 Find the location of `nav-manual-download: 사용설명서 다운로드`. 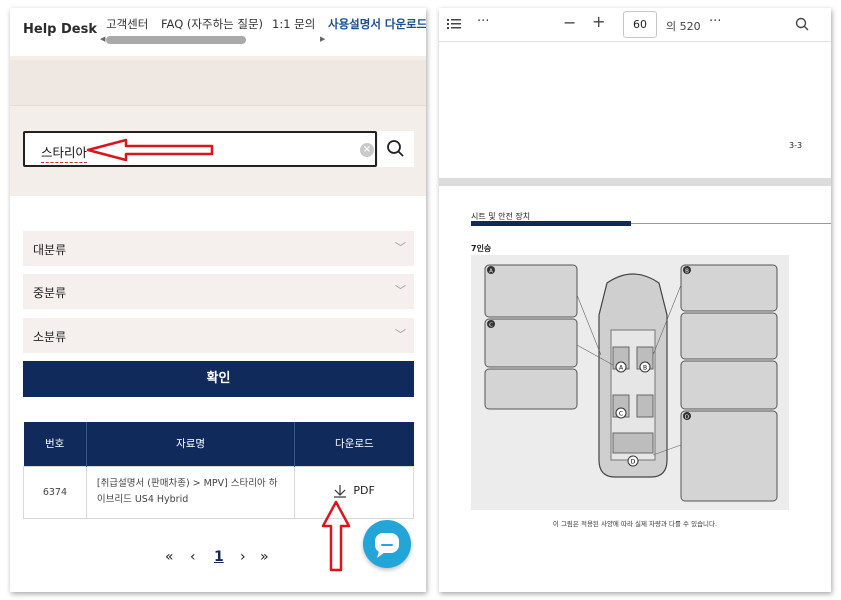

nav-manual-download: 사용설명서 다운로드 is located at coordinates (377, 24).